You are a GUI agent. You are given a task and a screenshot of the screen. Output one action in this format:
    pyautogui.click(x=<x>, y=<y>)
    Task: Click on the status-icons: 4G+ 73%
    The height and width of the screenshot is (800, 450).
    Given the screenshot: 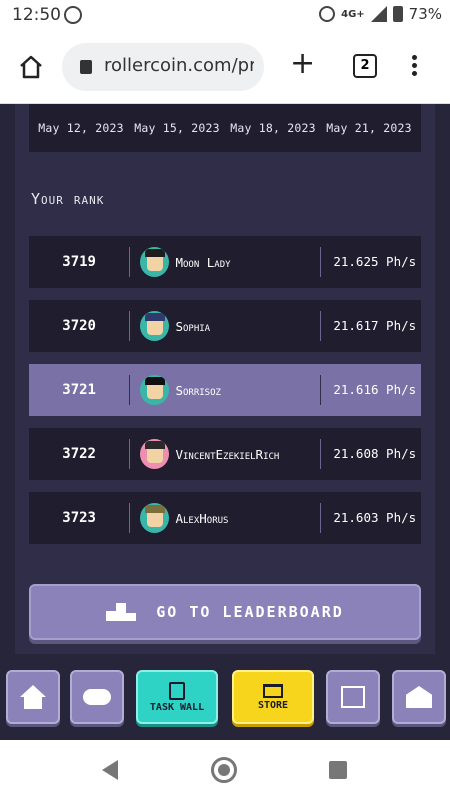 What is the action you would take?
    pyautogui.click(x=380, y=14)
    